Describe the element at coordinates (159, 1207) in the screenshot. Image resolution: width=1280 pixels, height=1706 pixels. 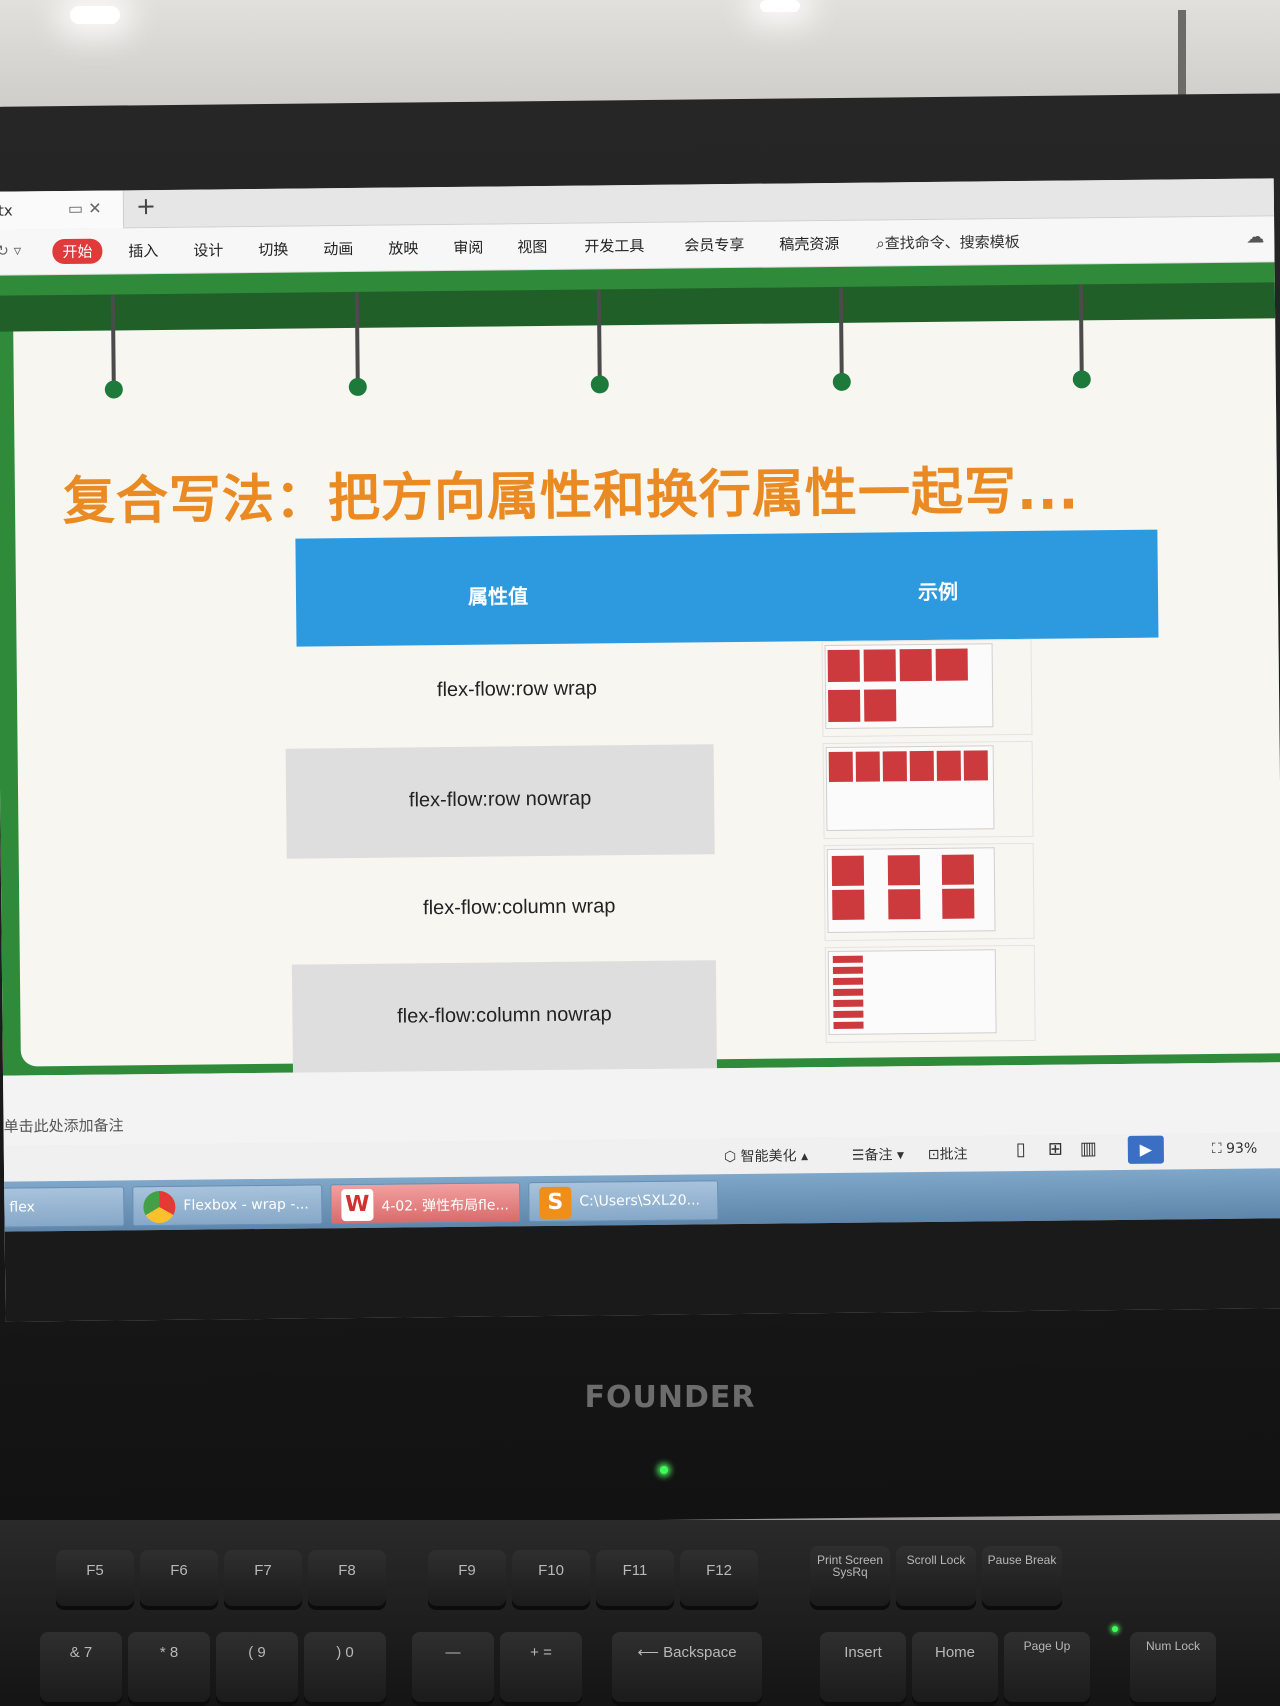
I see `chrome-icon` at that location.